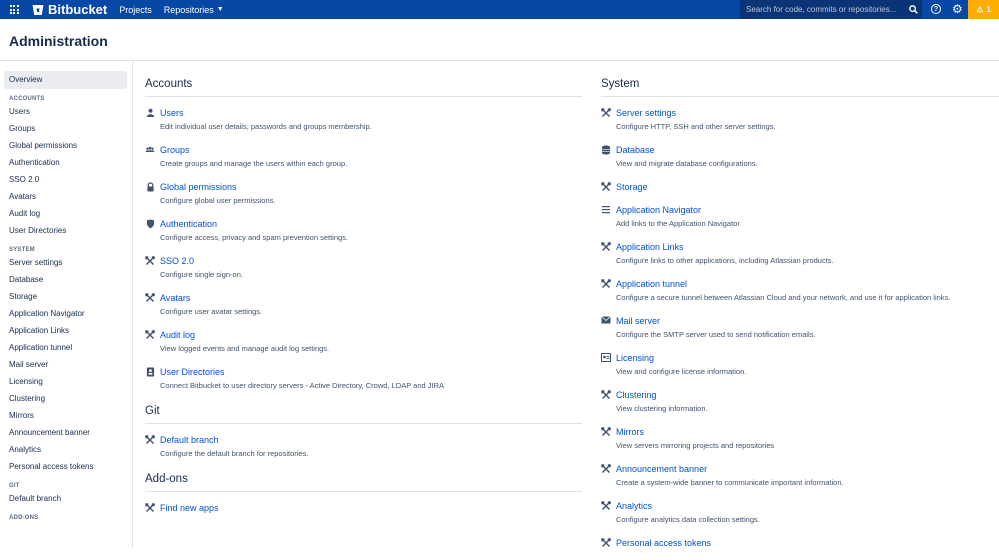  What do you see at coordinates (69, 9) in the screenshot?
I see `bitbucket-logo: Bitbucket` at bounding box center [69, 9].